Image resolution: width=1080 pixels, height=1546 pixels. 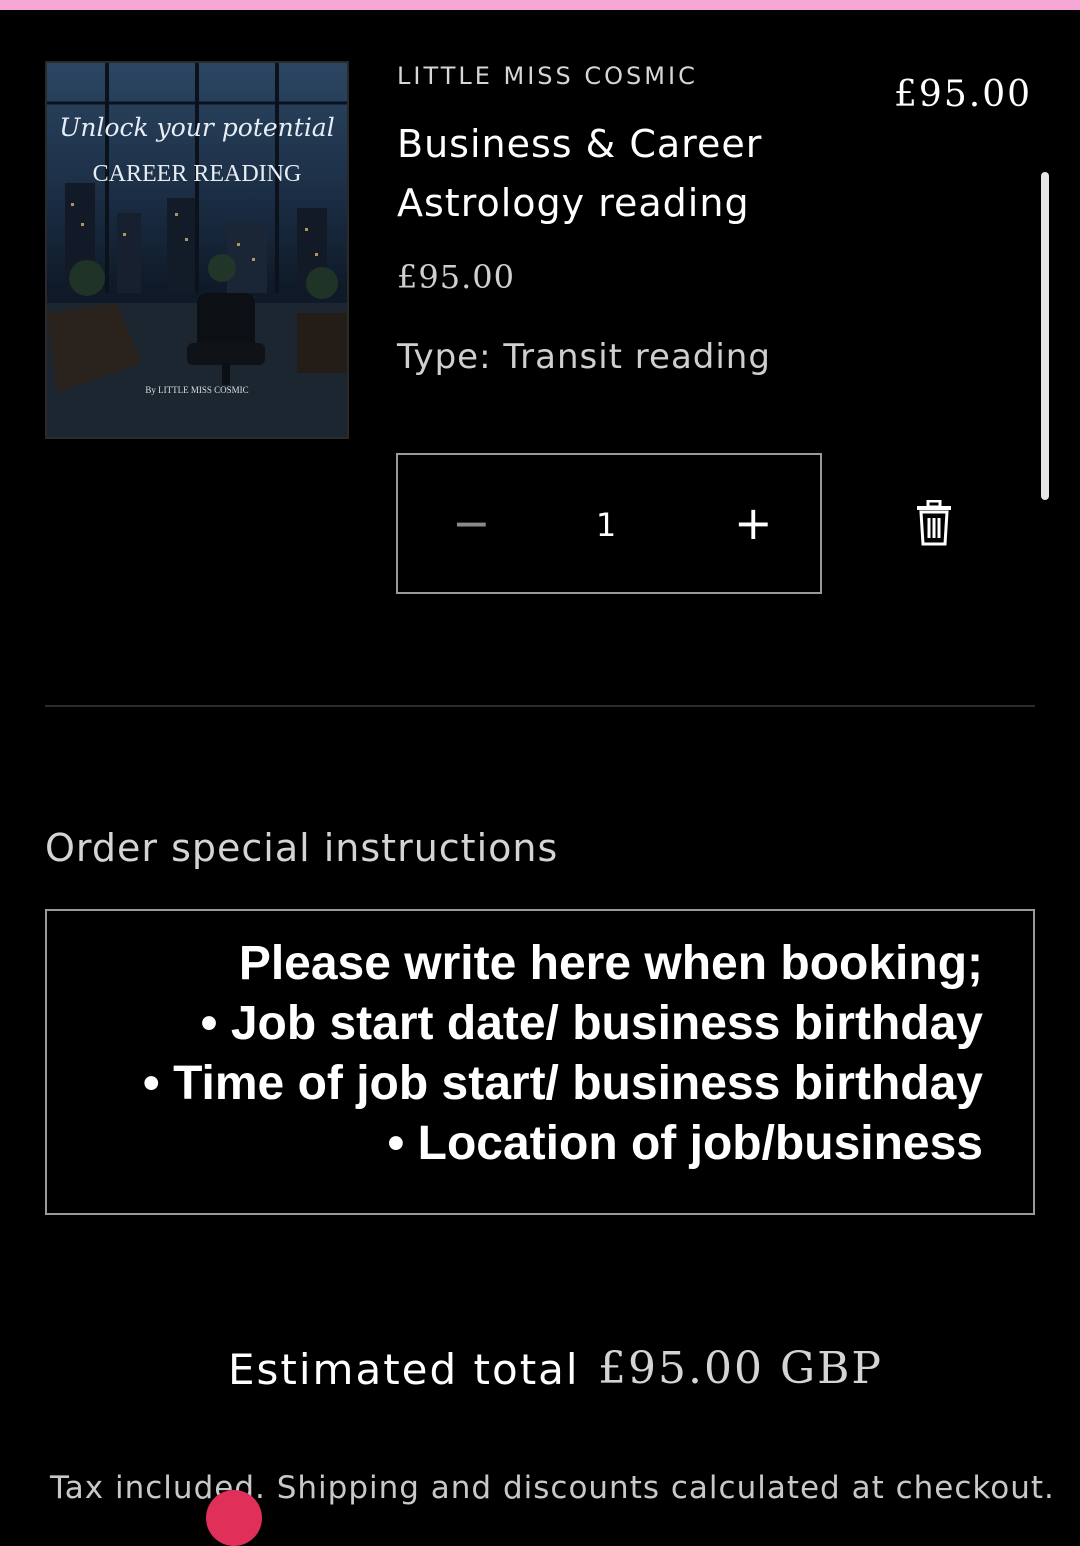 I want to click on product-vendor: LITTLE MISS COSMIC, so click(x=547, y=76).